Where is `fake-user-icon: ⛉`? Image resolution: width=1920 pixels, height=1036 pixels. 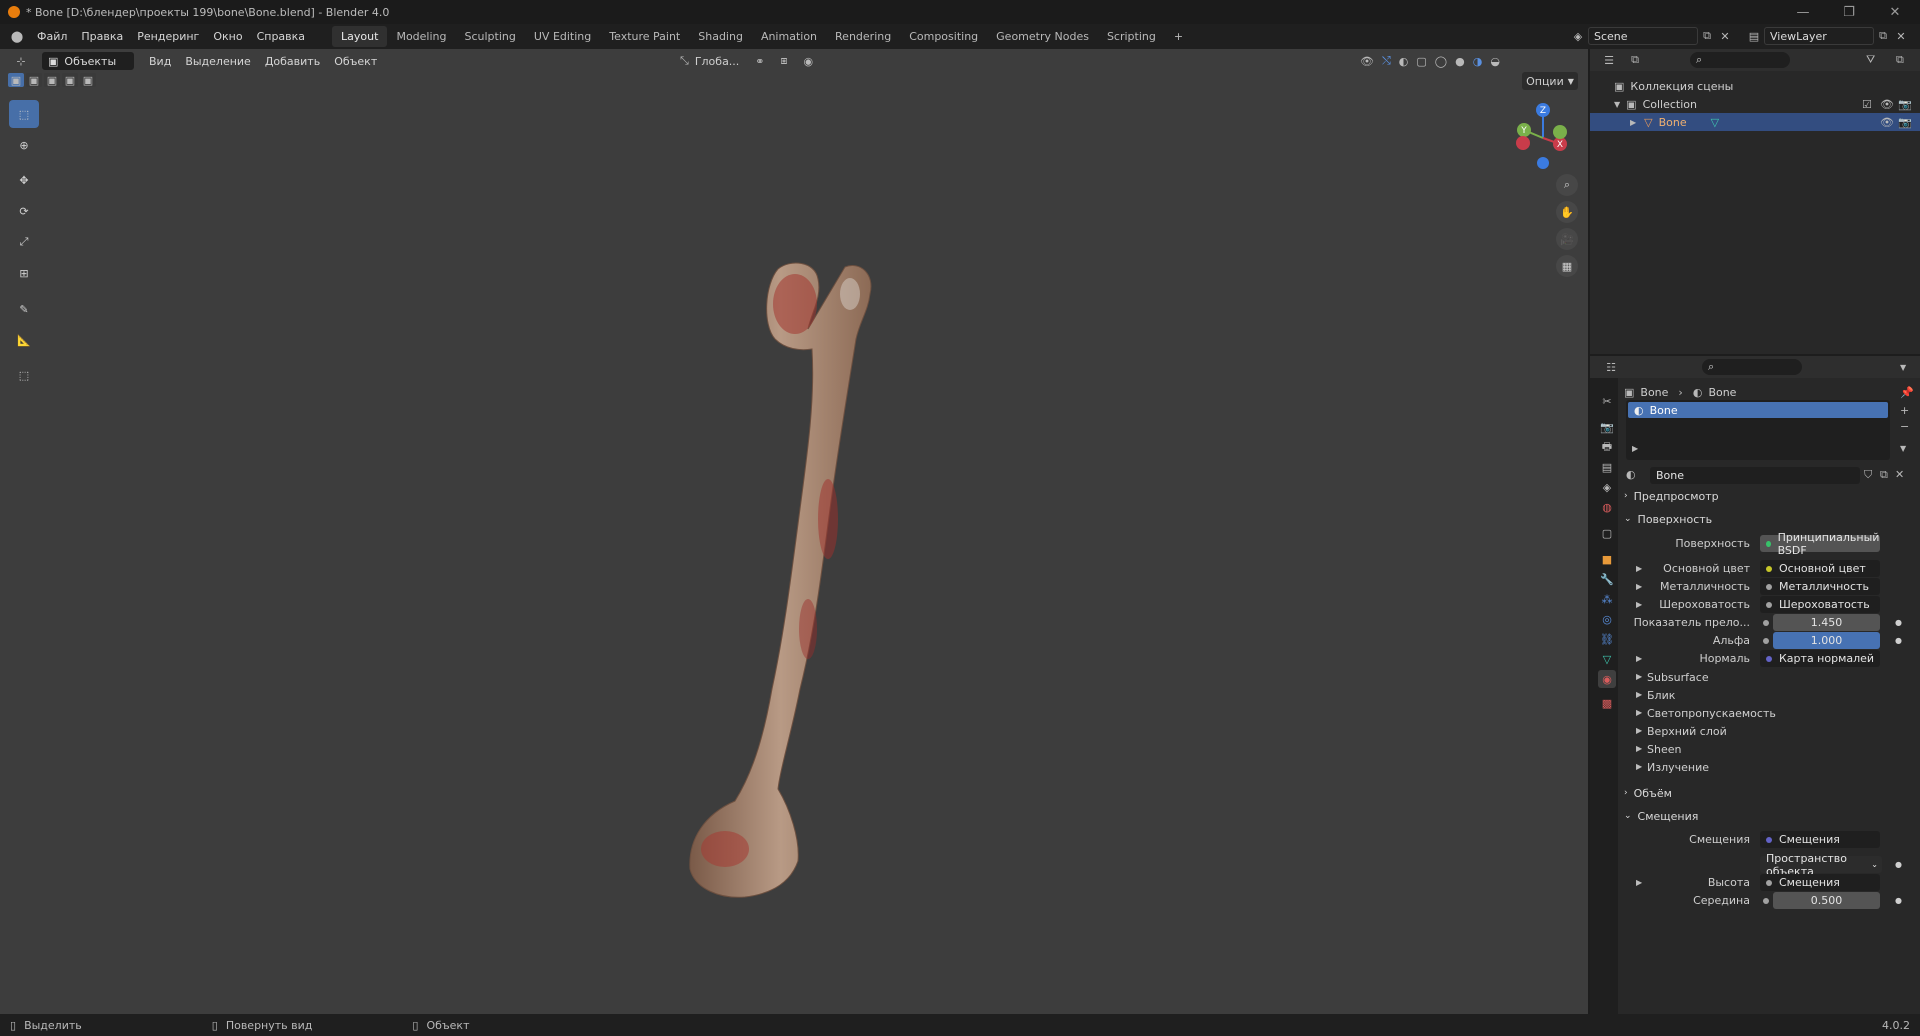 fake-user-icon: ⛉ is located at coordinates (1868, 475).